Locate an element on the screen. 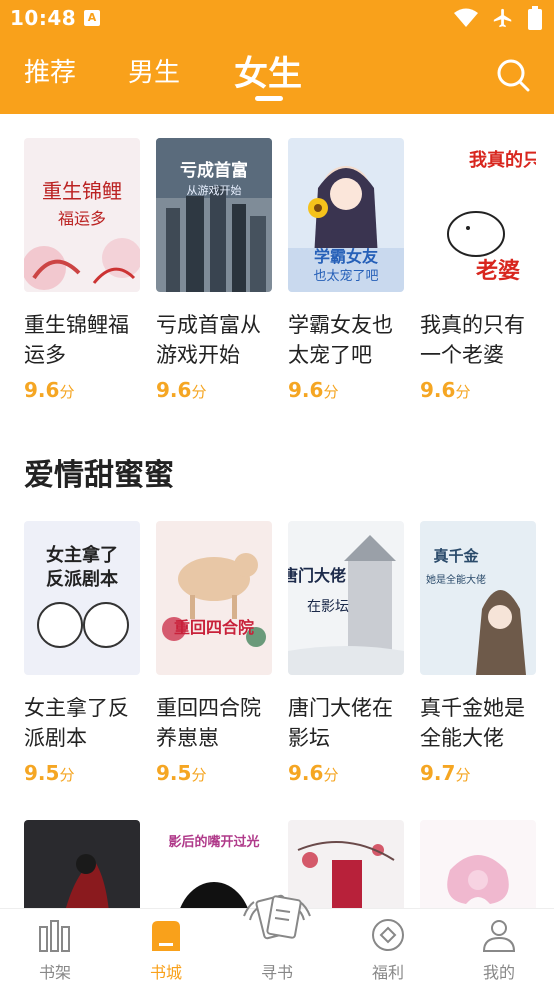 Image resolution: width=554 pixels, height=984 pixels. cover-subtitle: 反派剧本 is located at coordinates (82, 579).